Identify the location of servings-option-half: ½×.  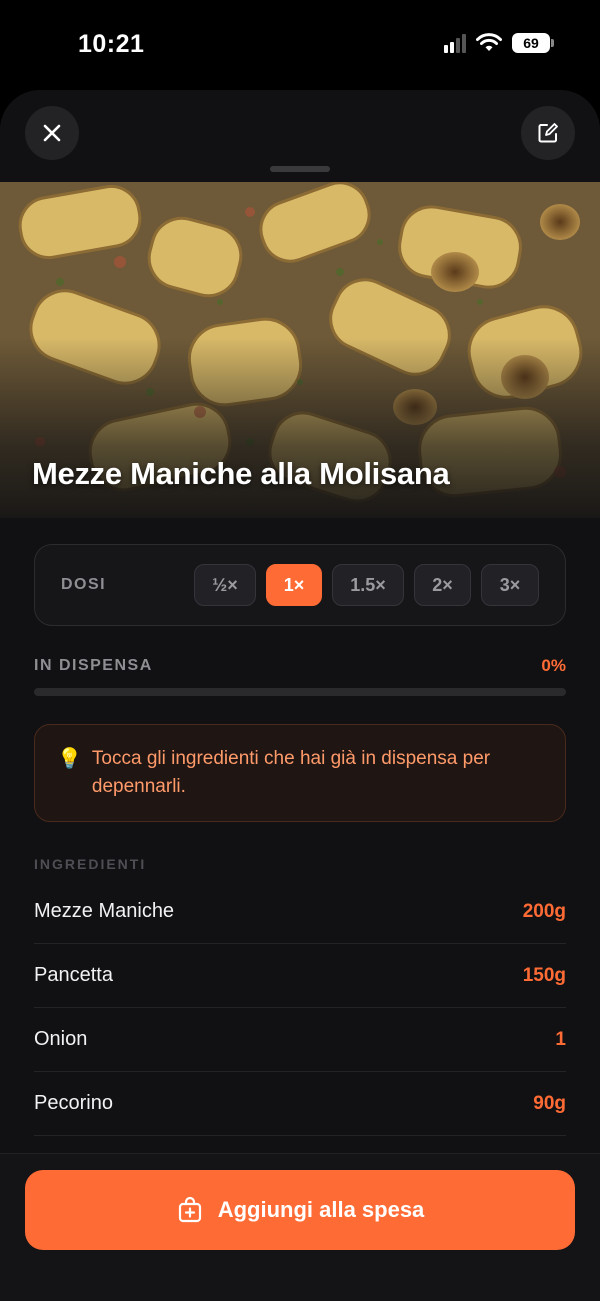
(225, 585).